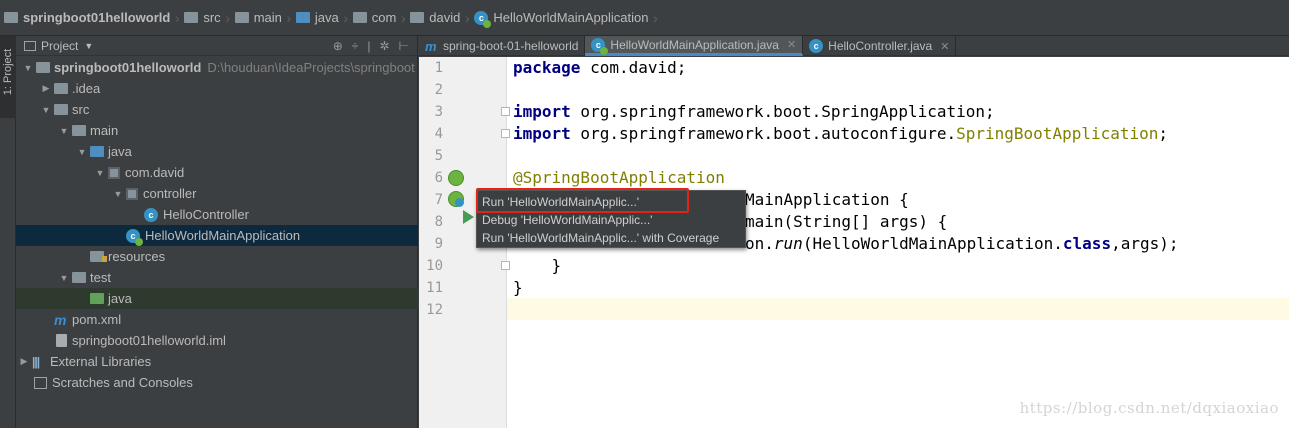 This screenshot has width=1289, height=428. I want to click on project-path: D:\houduan\IdeaProjects\springboot, so click(311, 67).